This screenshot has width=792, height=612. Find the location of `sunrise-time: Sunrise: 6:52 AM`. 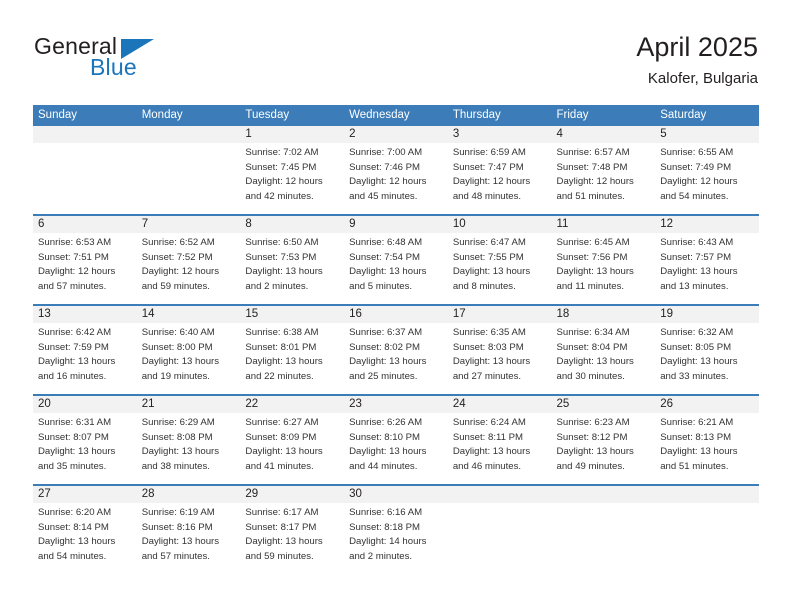

sunrise-time: Sunrise: 6:52 AM is located at coordinates (178, 242).